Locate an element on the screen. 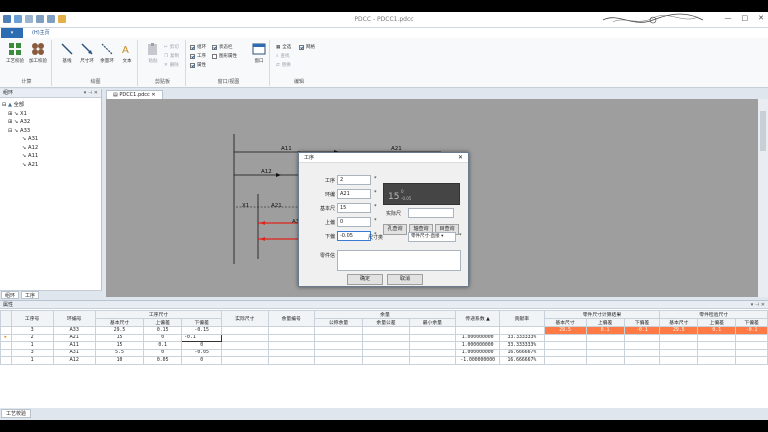 This screenshot has height=432, width=768. cut-button: ✂ 剪切 is located at coordinates (171, 47).